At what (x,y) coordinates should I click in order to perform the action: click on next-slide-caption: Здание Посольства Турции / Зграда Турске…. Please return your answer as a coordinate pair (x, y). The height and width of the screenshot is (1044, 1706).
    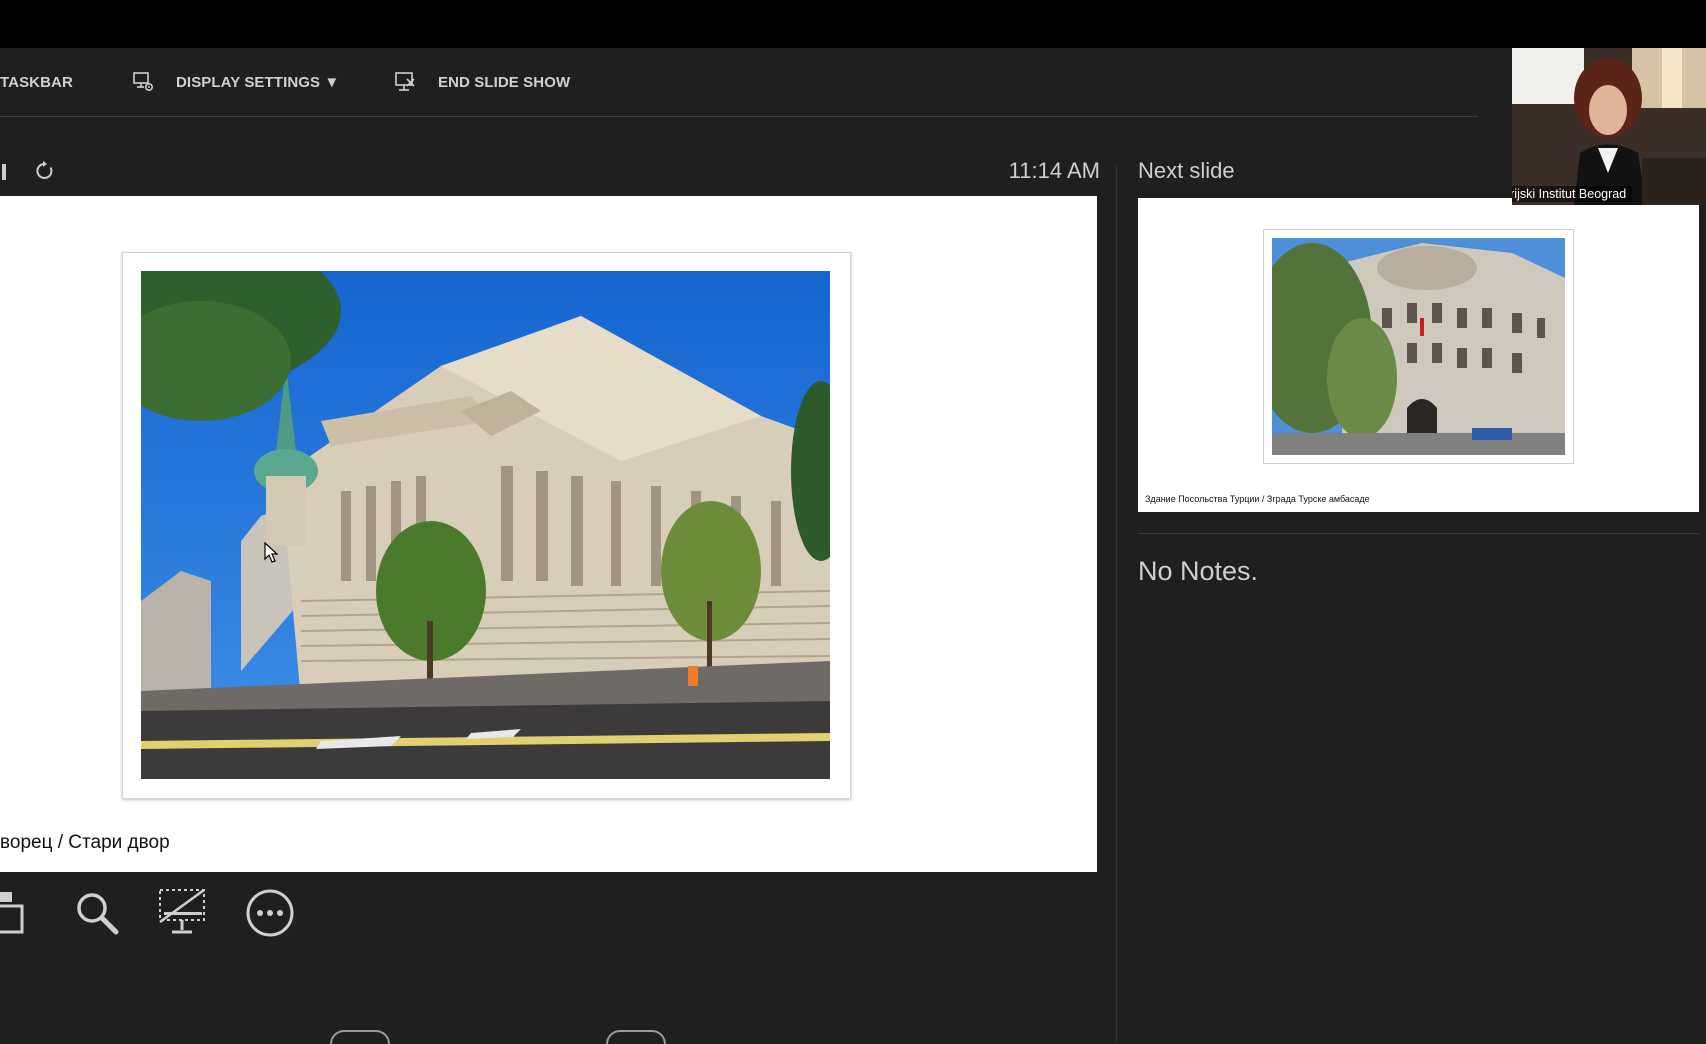
    Looking at the image, I should click on (1257, 499).